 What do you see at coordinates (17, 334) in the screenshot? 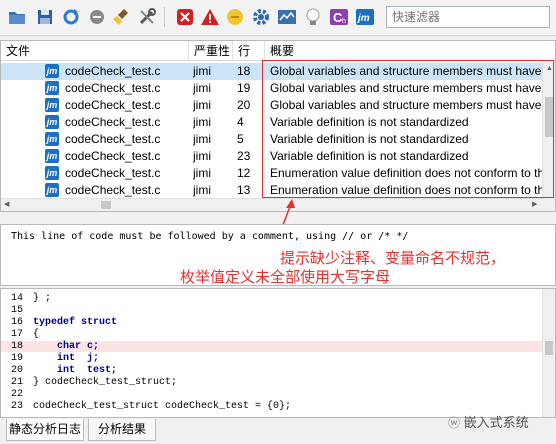
I see `line-number: 17` at bounding box center [17, 334].